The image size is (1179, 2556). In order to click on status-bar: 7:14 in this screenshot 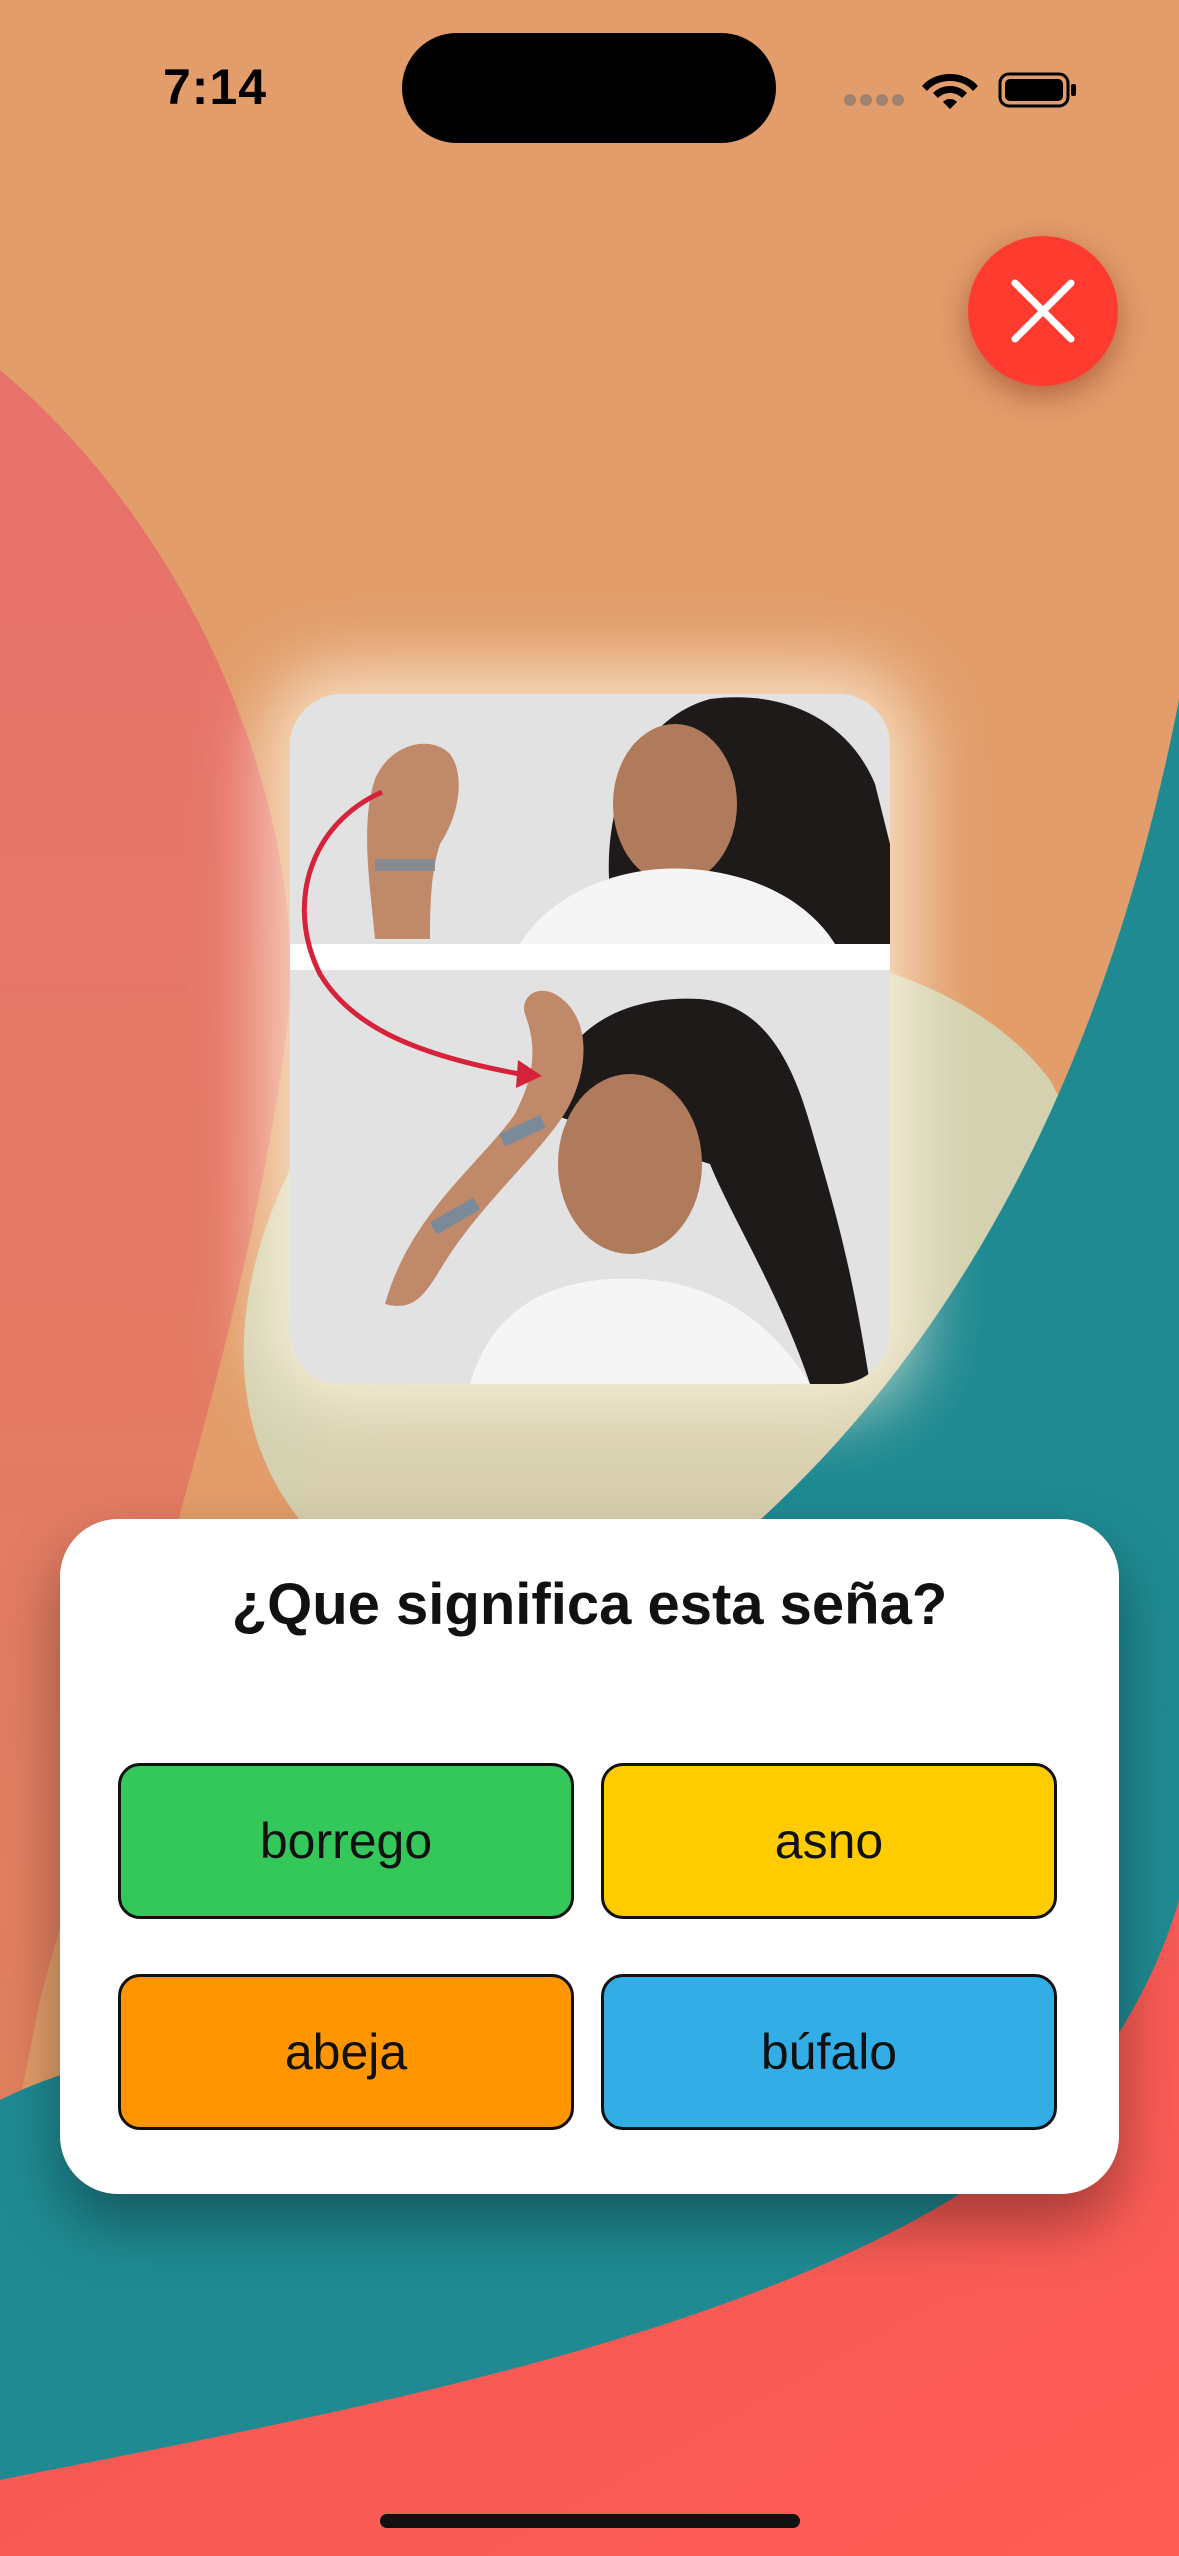, I will do `click(589, 75)`.